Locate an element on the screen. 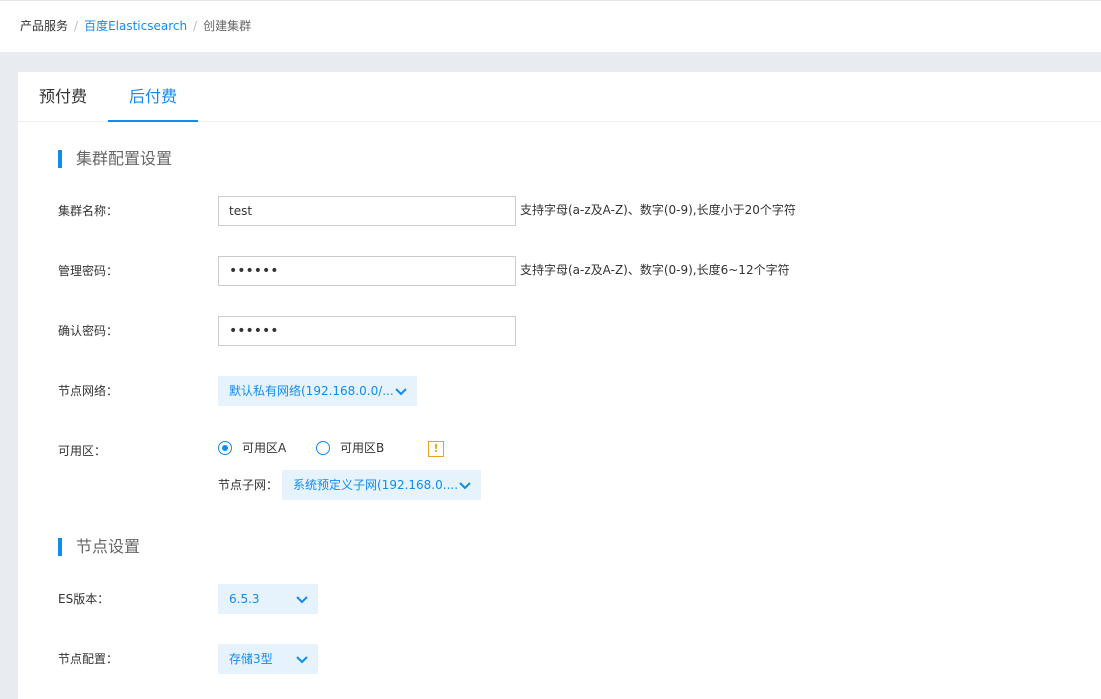  zone-label: 可用区： is located at coordinates (82, 451).